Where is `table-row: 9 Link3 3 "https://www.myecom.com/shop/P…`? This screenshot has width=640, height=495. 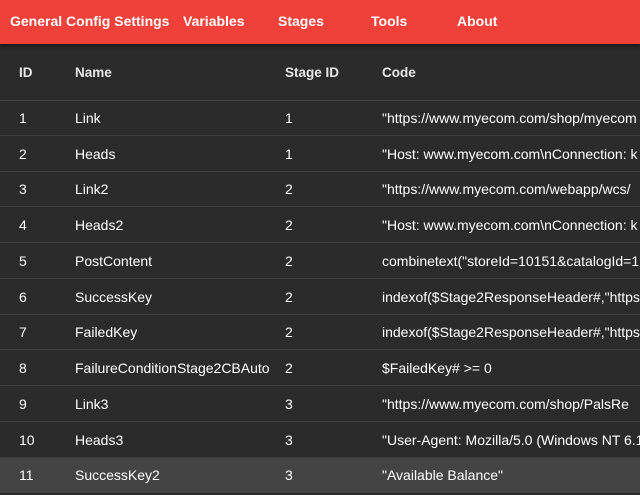
table-row: 9 Link3 3 "https://www.myecom.com/shop/P… is located at coordinates (320, 404).